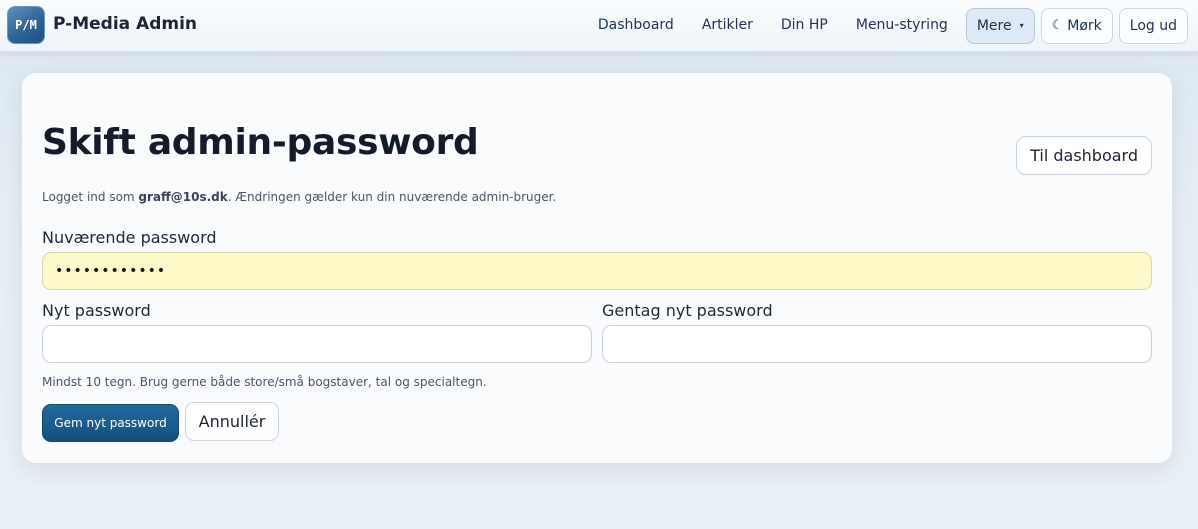 The image size is (1198, 529). What do you see at coordinates (1057, 25) in the screenshot?
I see `moon-icon: ☾` at bounding box center [1057, 25].